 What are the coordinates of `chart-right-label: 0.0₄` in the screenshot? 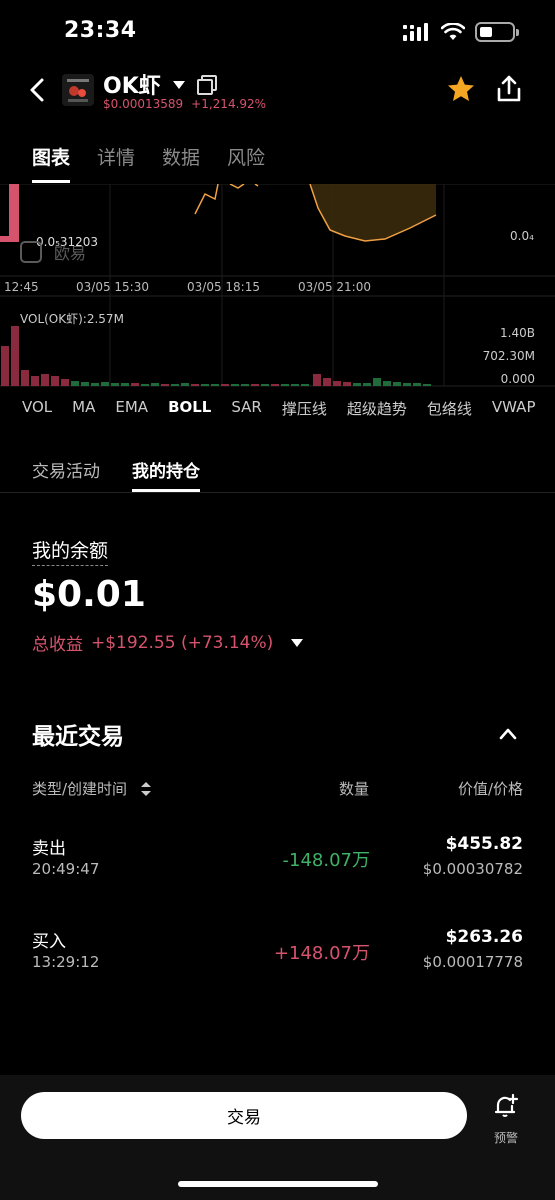 It's located at (522, 236).